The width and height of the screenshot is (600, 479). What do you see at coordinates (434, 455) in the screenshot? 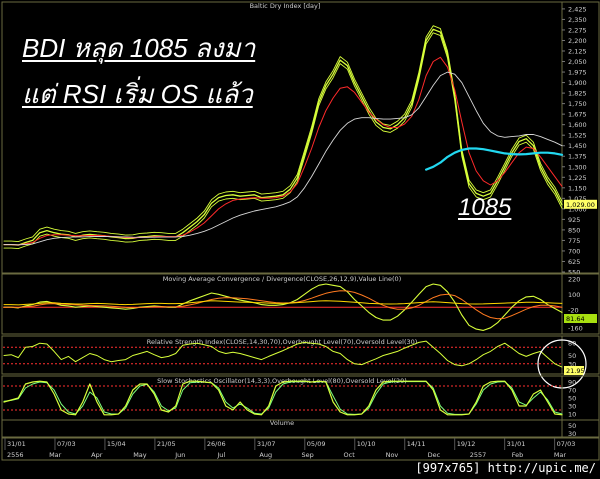
I see `x-month-label: Dec` at bounding box center [434, 455].